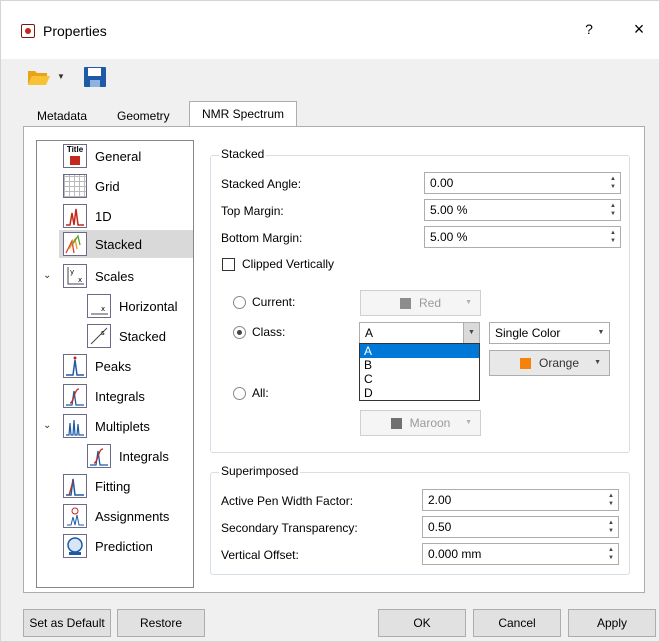 The image size is (660, 642). What do you see at coordinates (39, 77) in the screenshot?
I see `folder-open-icon` at bounding box center [39, 77].